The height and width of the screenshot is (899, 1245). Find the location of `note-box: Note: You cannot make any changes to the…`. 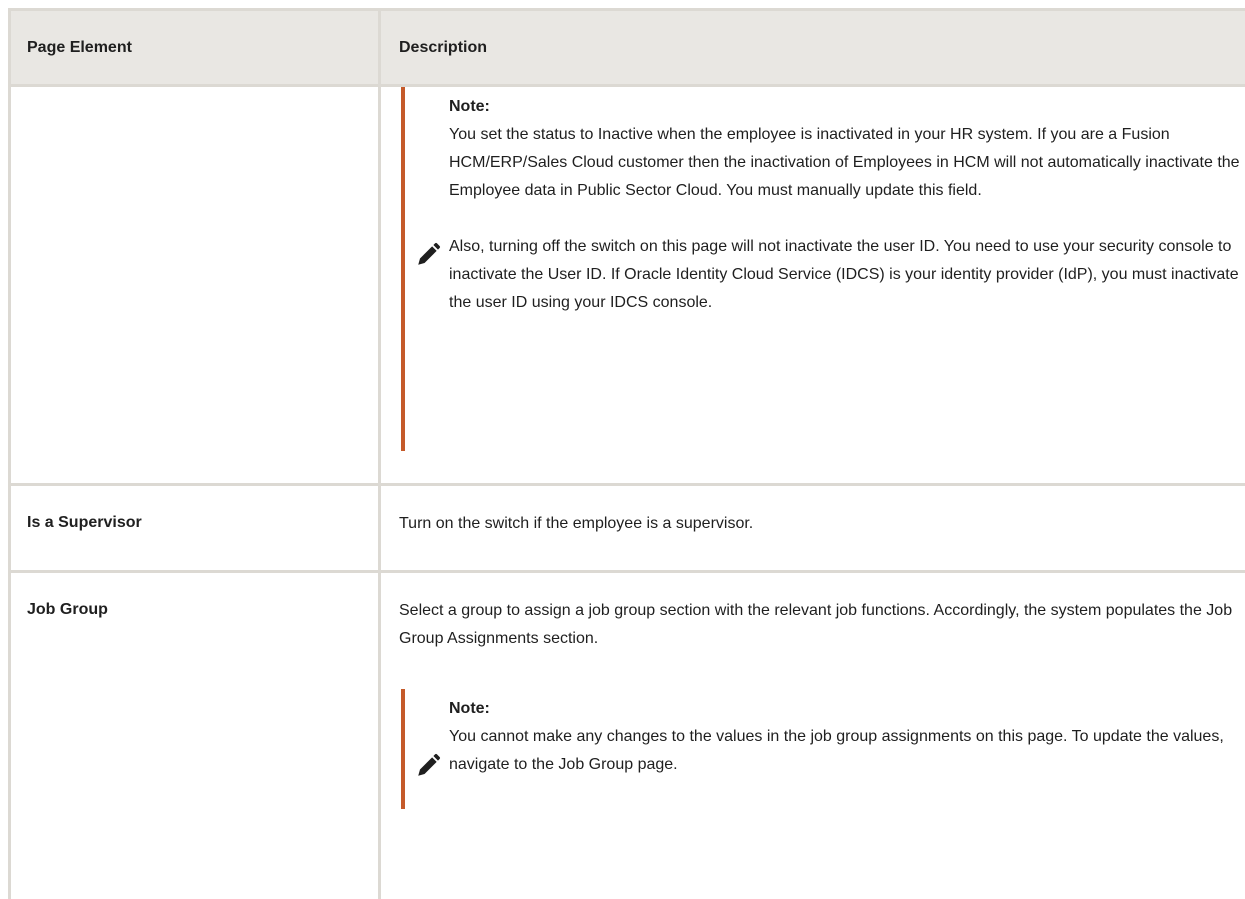

note-box: Note: You cannot make any changes to the… is located at coordinates (823, 749).